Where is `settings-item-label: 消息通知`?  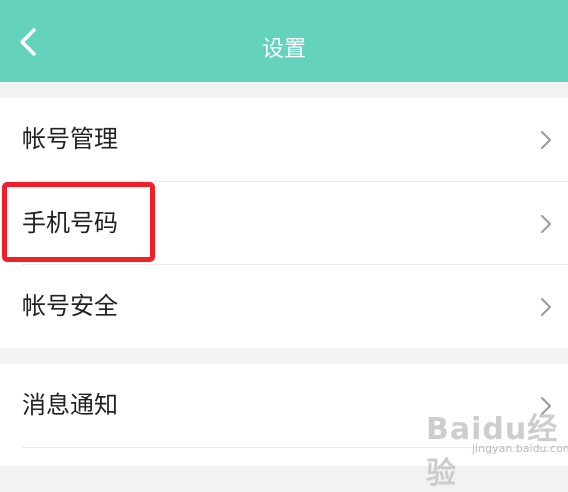 settings-item-label: 消息通知 is located at coordinates (70, 405).